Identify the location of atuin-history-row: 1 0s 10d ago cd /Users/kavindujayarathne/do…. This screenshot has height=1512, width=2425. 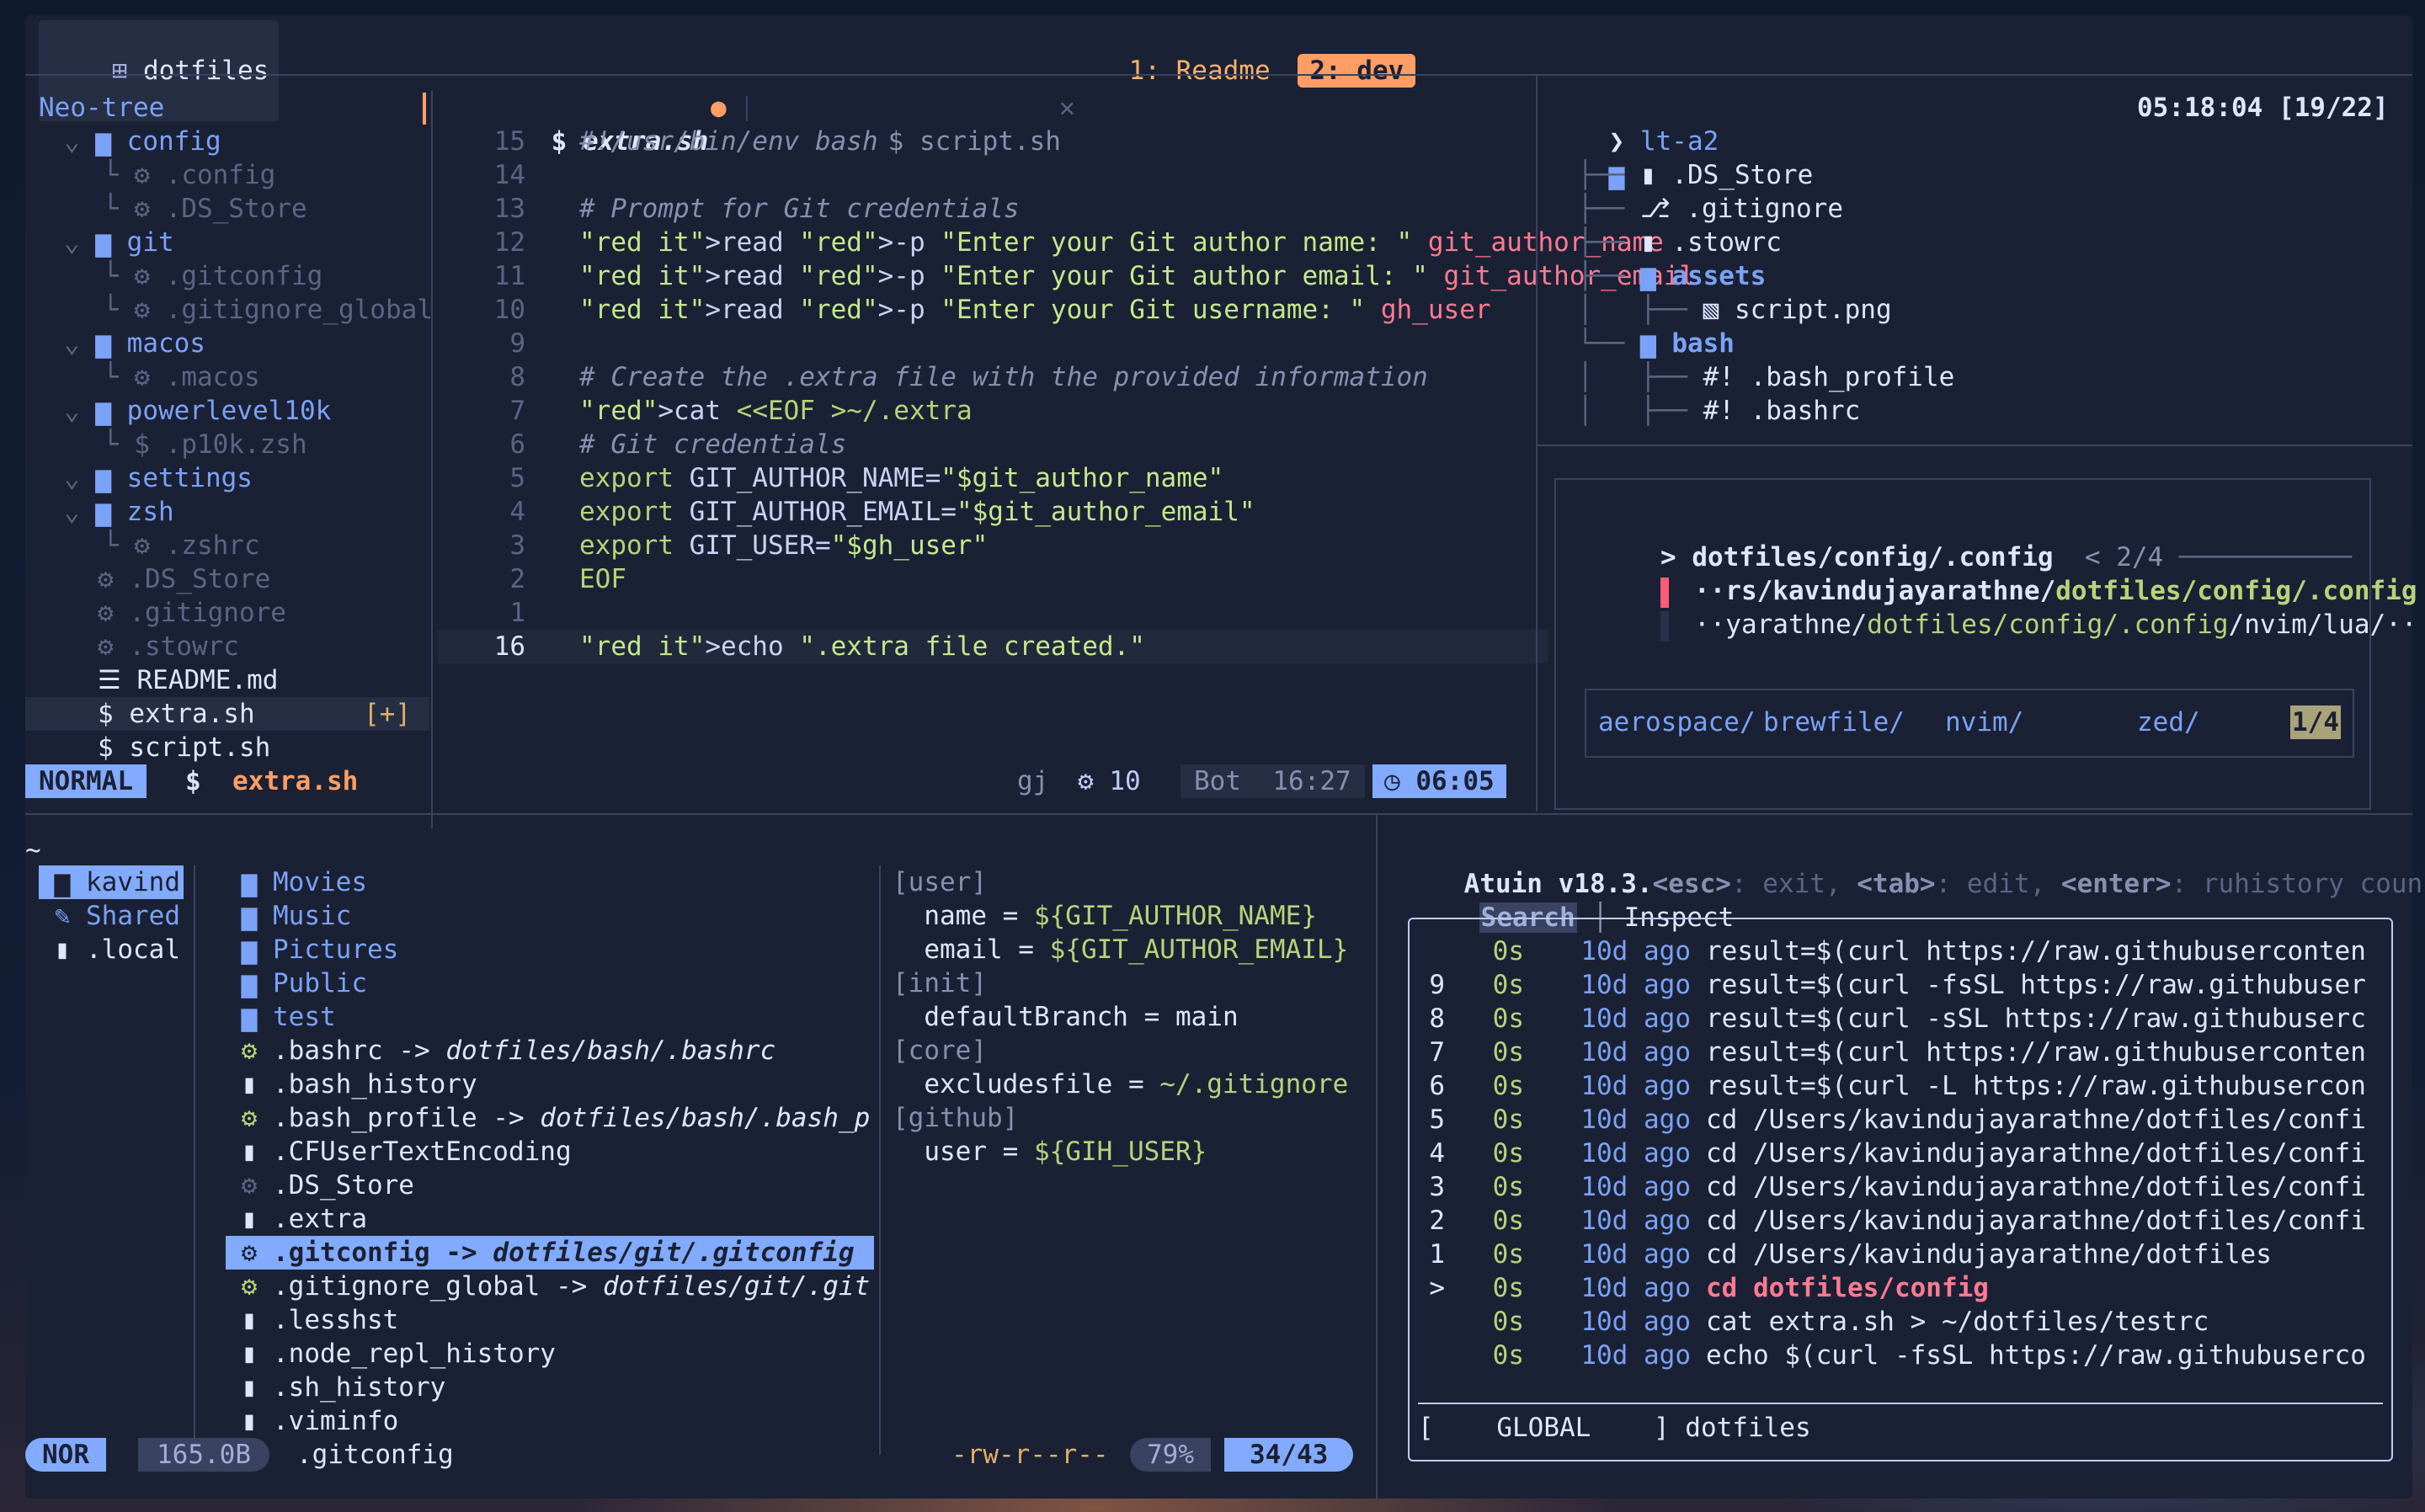
(1841, 1255).